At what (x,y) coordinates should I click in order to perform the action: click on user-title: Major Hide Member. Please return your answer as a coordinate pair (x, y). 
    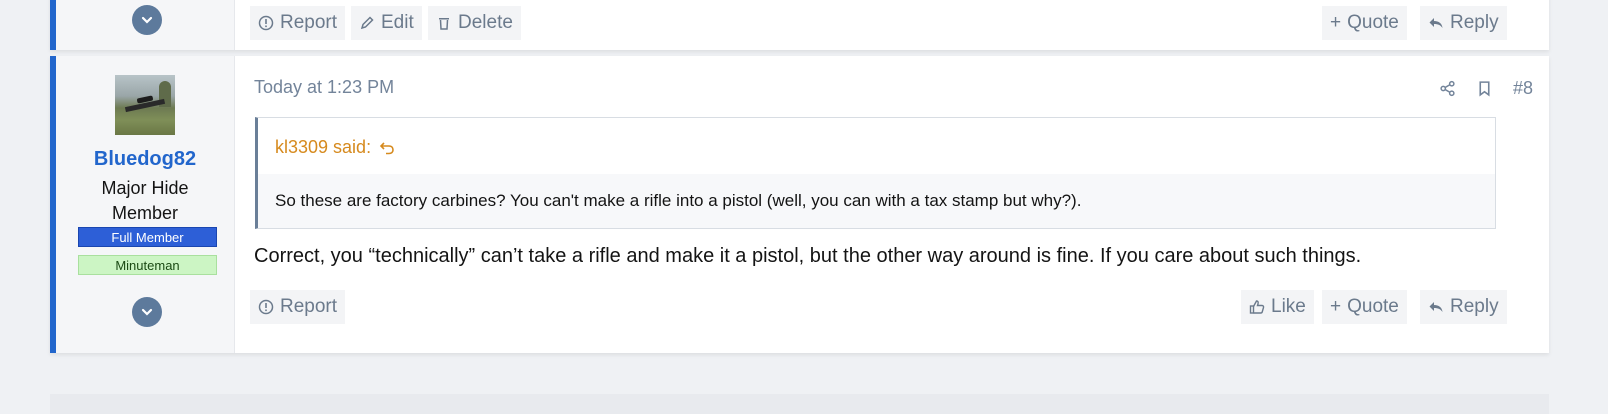
    Looking at the image, I should click on (145, 200).